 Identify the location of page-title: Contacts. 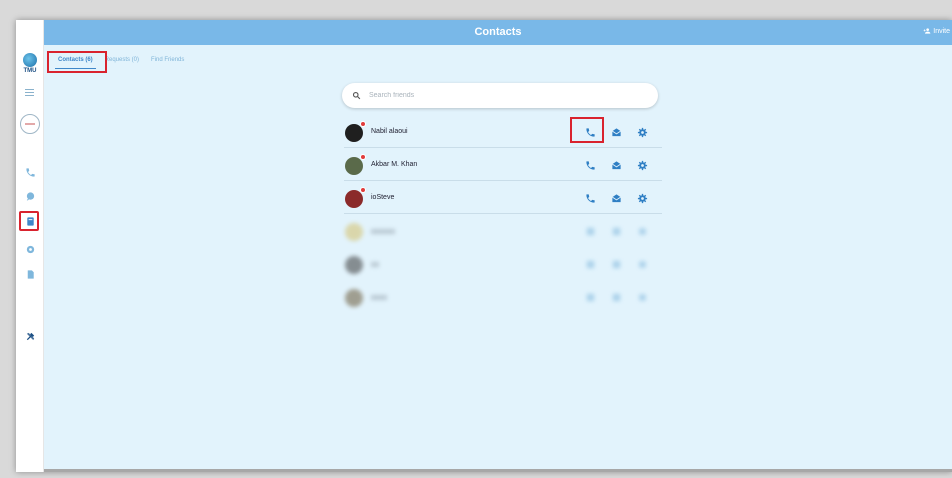
(498, 32).